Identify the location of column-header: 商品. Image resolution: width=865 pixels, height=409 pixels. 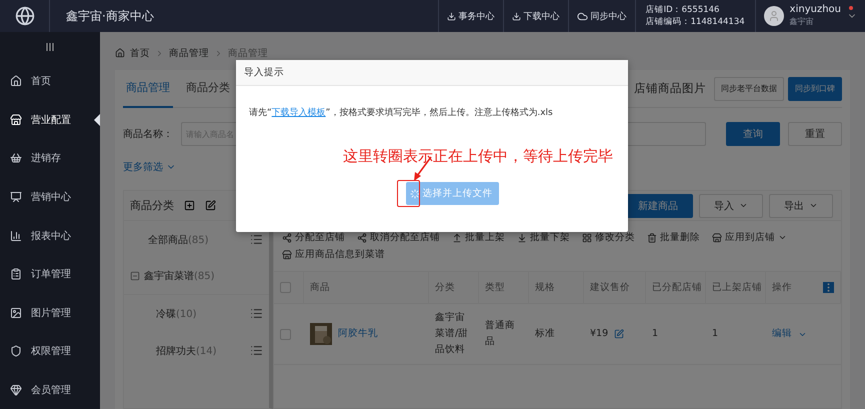
(366, 288).